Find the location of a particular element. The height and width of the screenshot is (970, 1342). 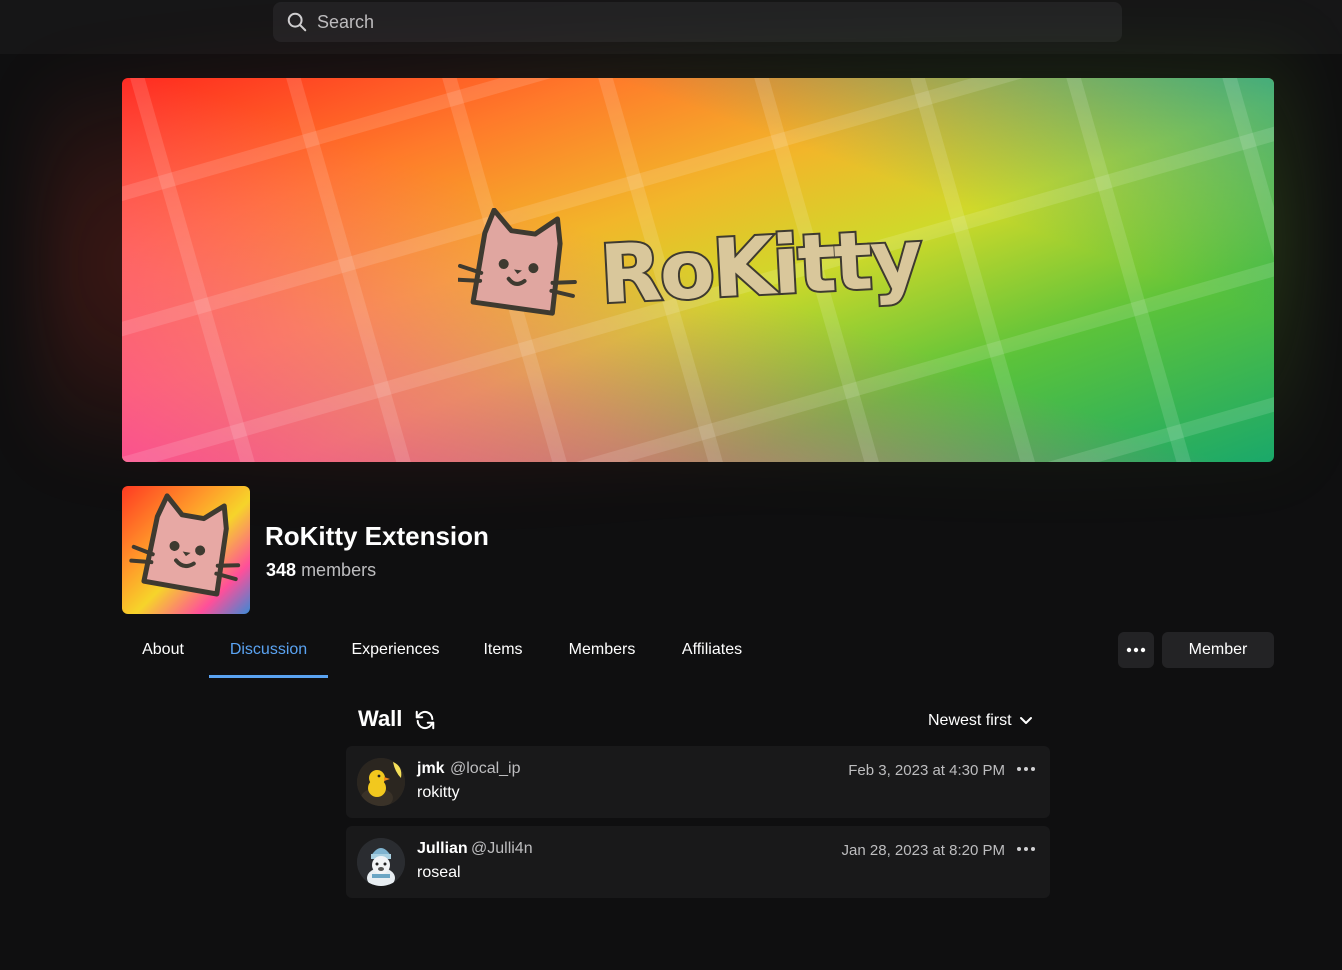

tab-members: Members is located at coordinates (602, 654).